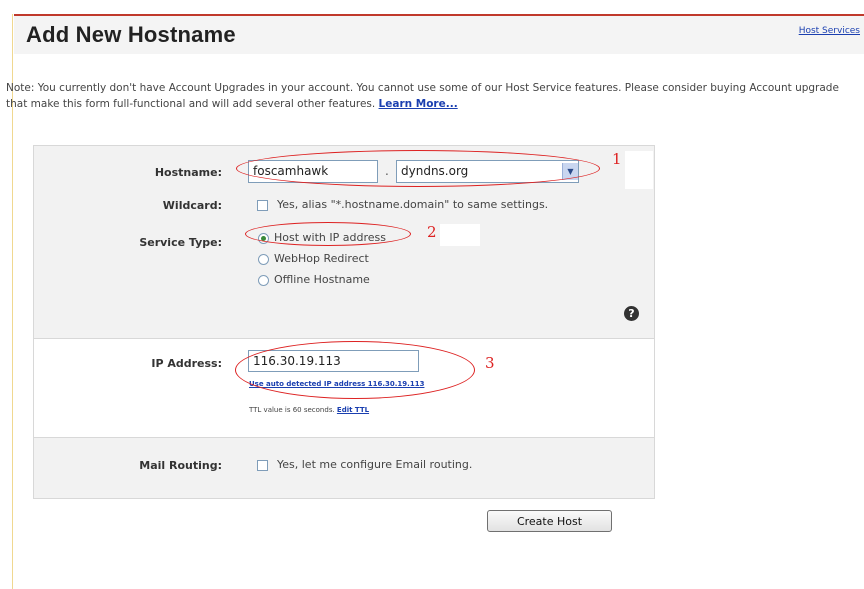 The height and width of the screenshot is (589, 864). I want to click on ttl-text: TTL value is 60 seconds., so click(293, 410).